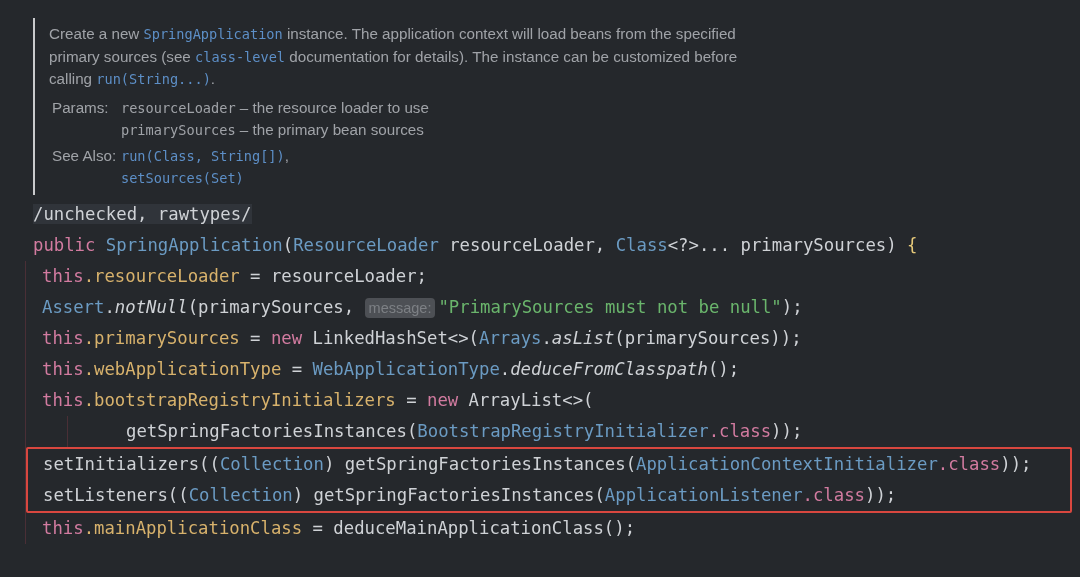 The width and height of the screenshot is (1080, 577). I want to click on code-line: this.mainApplicationClass = deduceMainApplicationClass();, so click(339, 528).